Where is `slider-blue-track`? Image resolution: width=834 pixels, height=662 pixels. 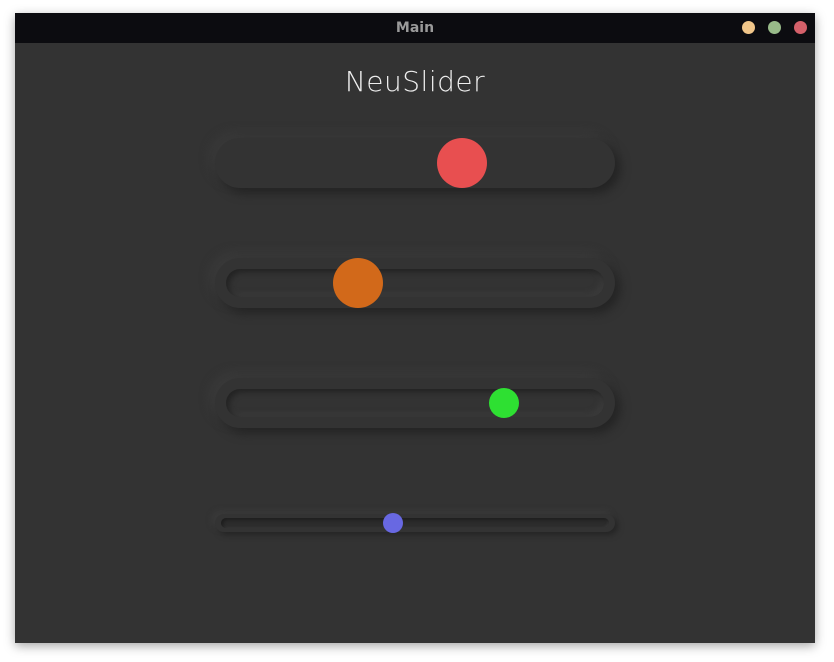 slider-blue-track is located at coordinates (415, 523).